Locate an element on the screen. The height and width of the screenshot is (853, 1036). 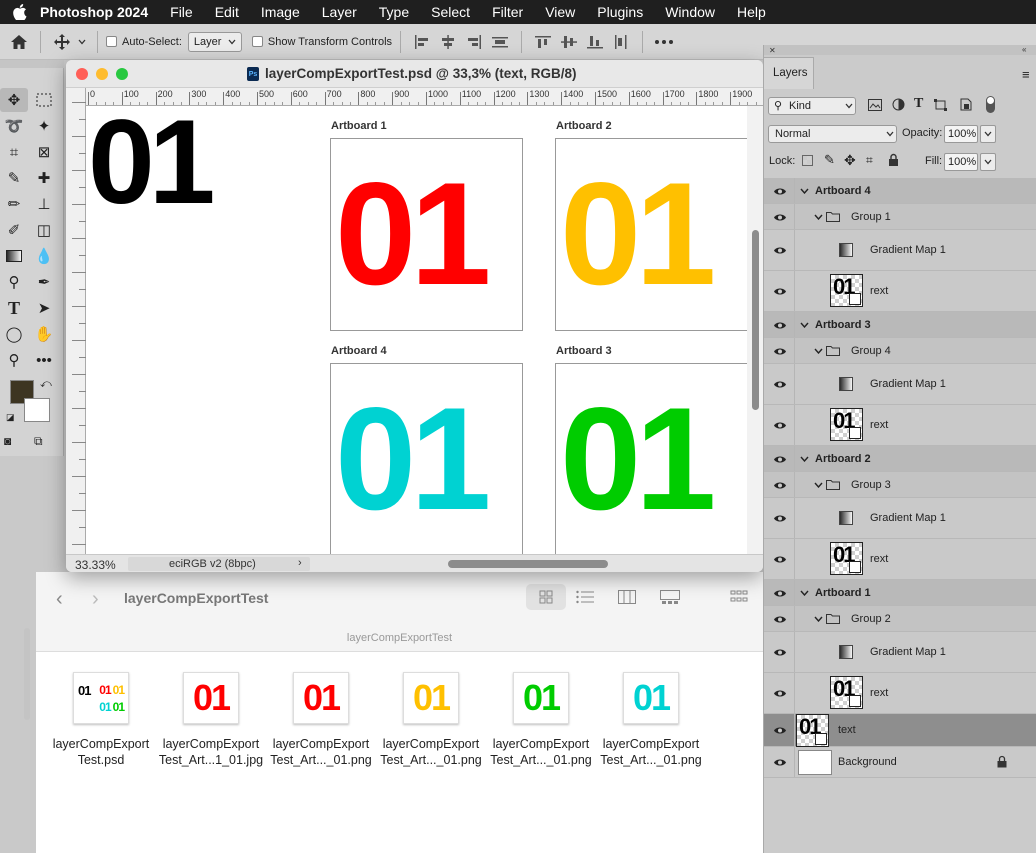
healing-brush-icon: ✚ is located at coordinates (44, 178).